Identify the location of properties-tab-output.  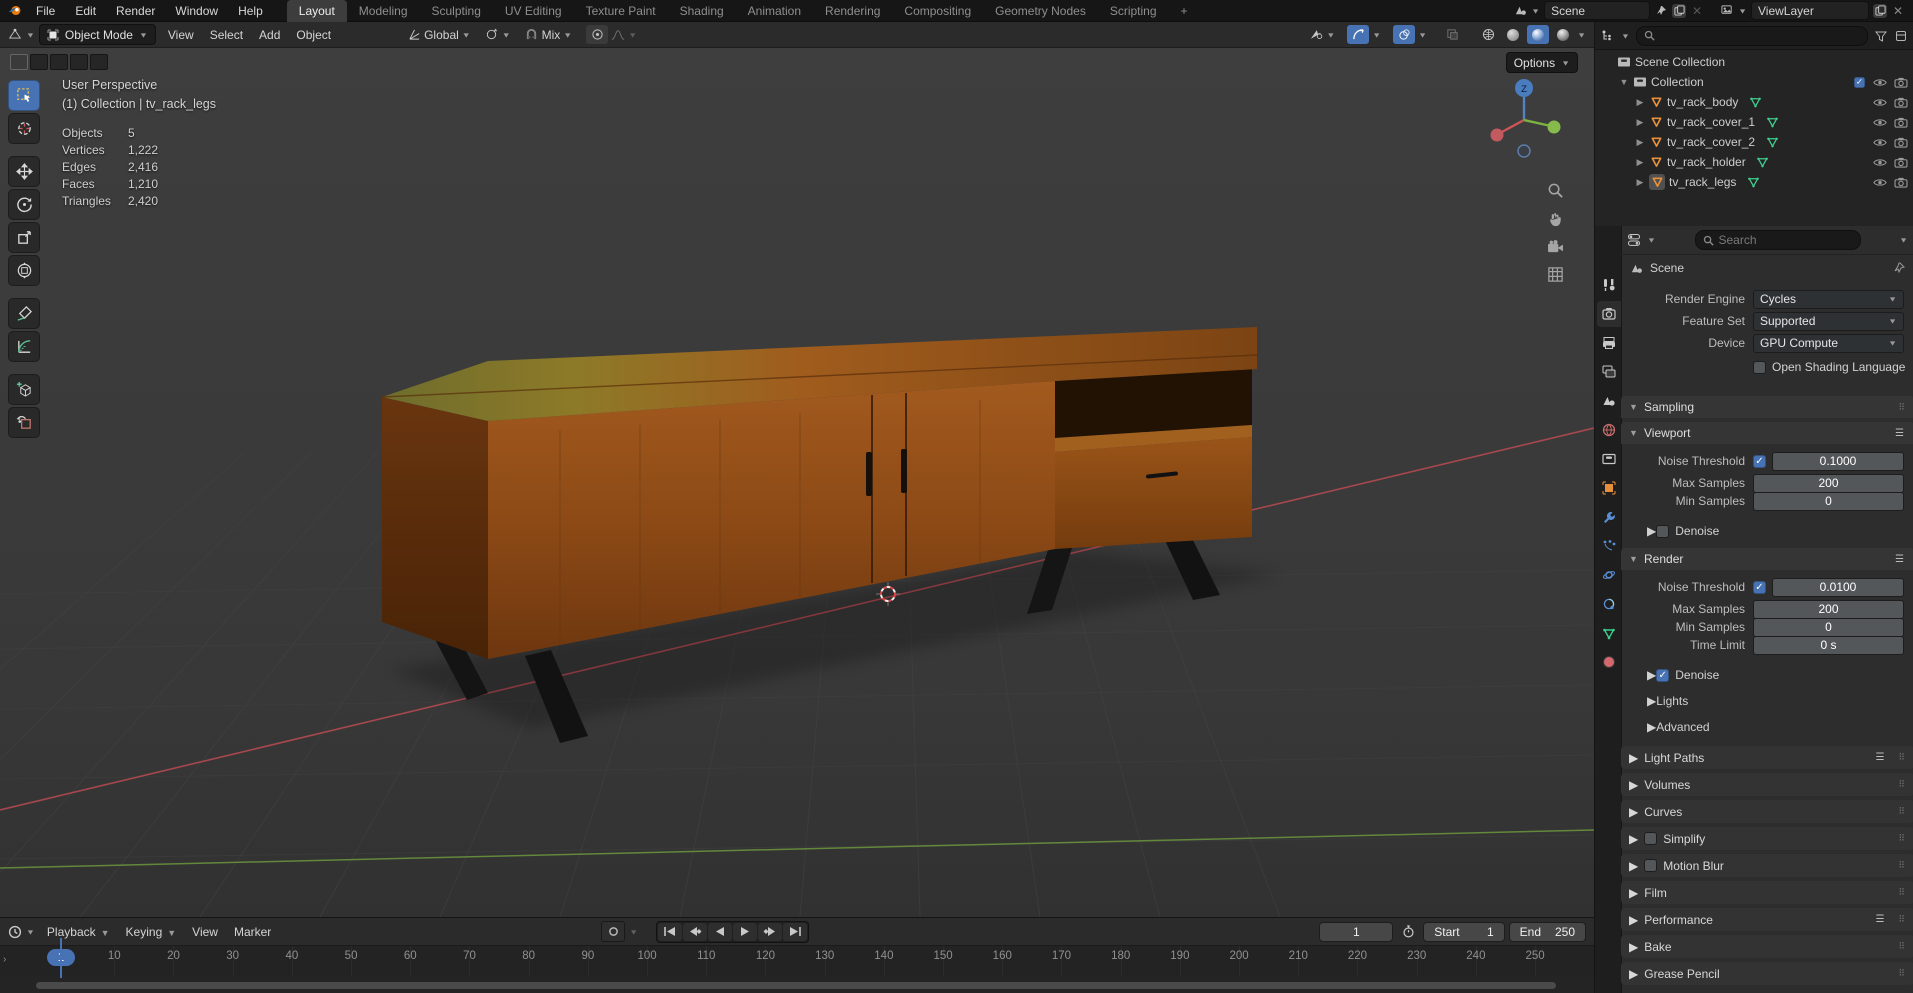
(1609, 343).